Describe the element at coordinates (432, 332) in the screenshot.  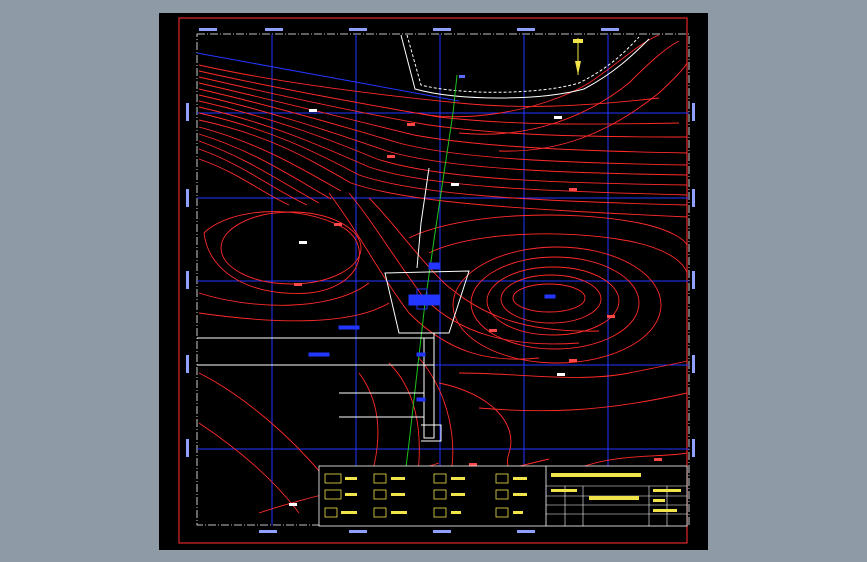
I see `structure-details` at that location.